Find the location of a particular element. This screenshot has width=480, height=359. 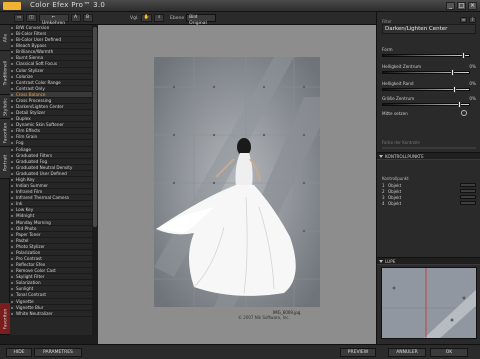

zoom-group: Vgl. ✋ ⌕ is located at coordinates (147, 18).